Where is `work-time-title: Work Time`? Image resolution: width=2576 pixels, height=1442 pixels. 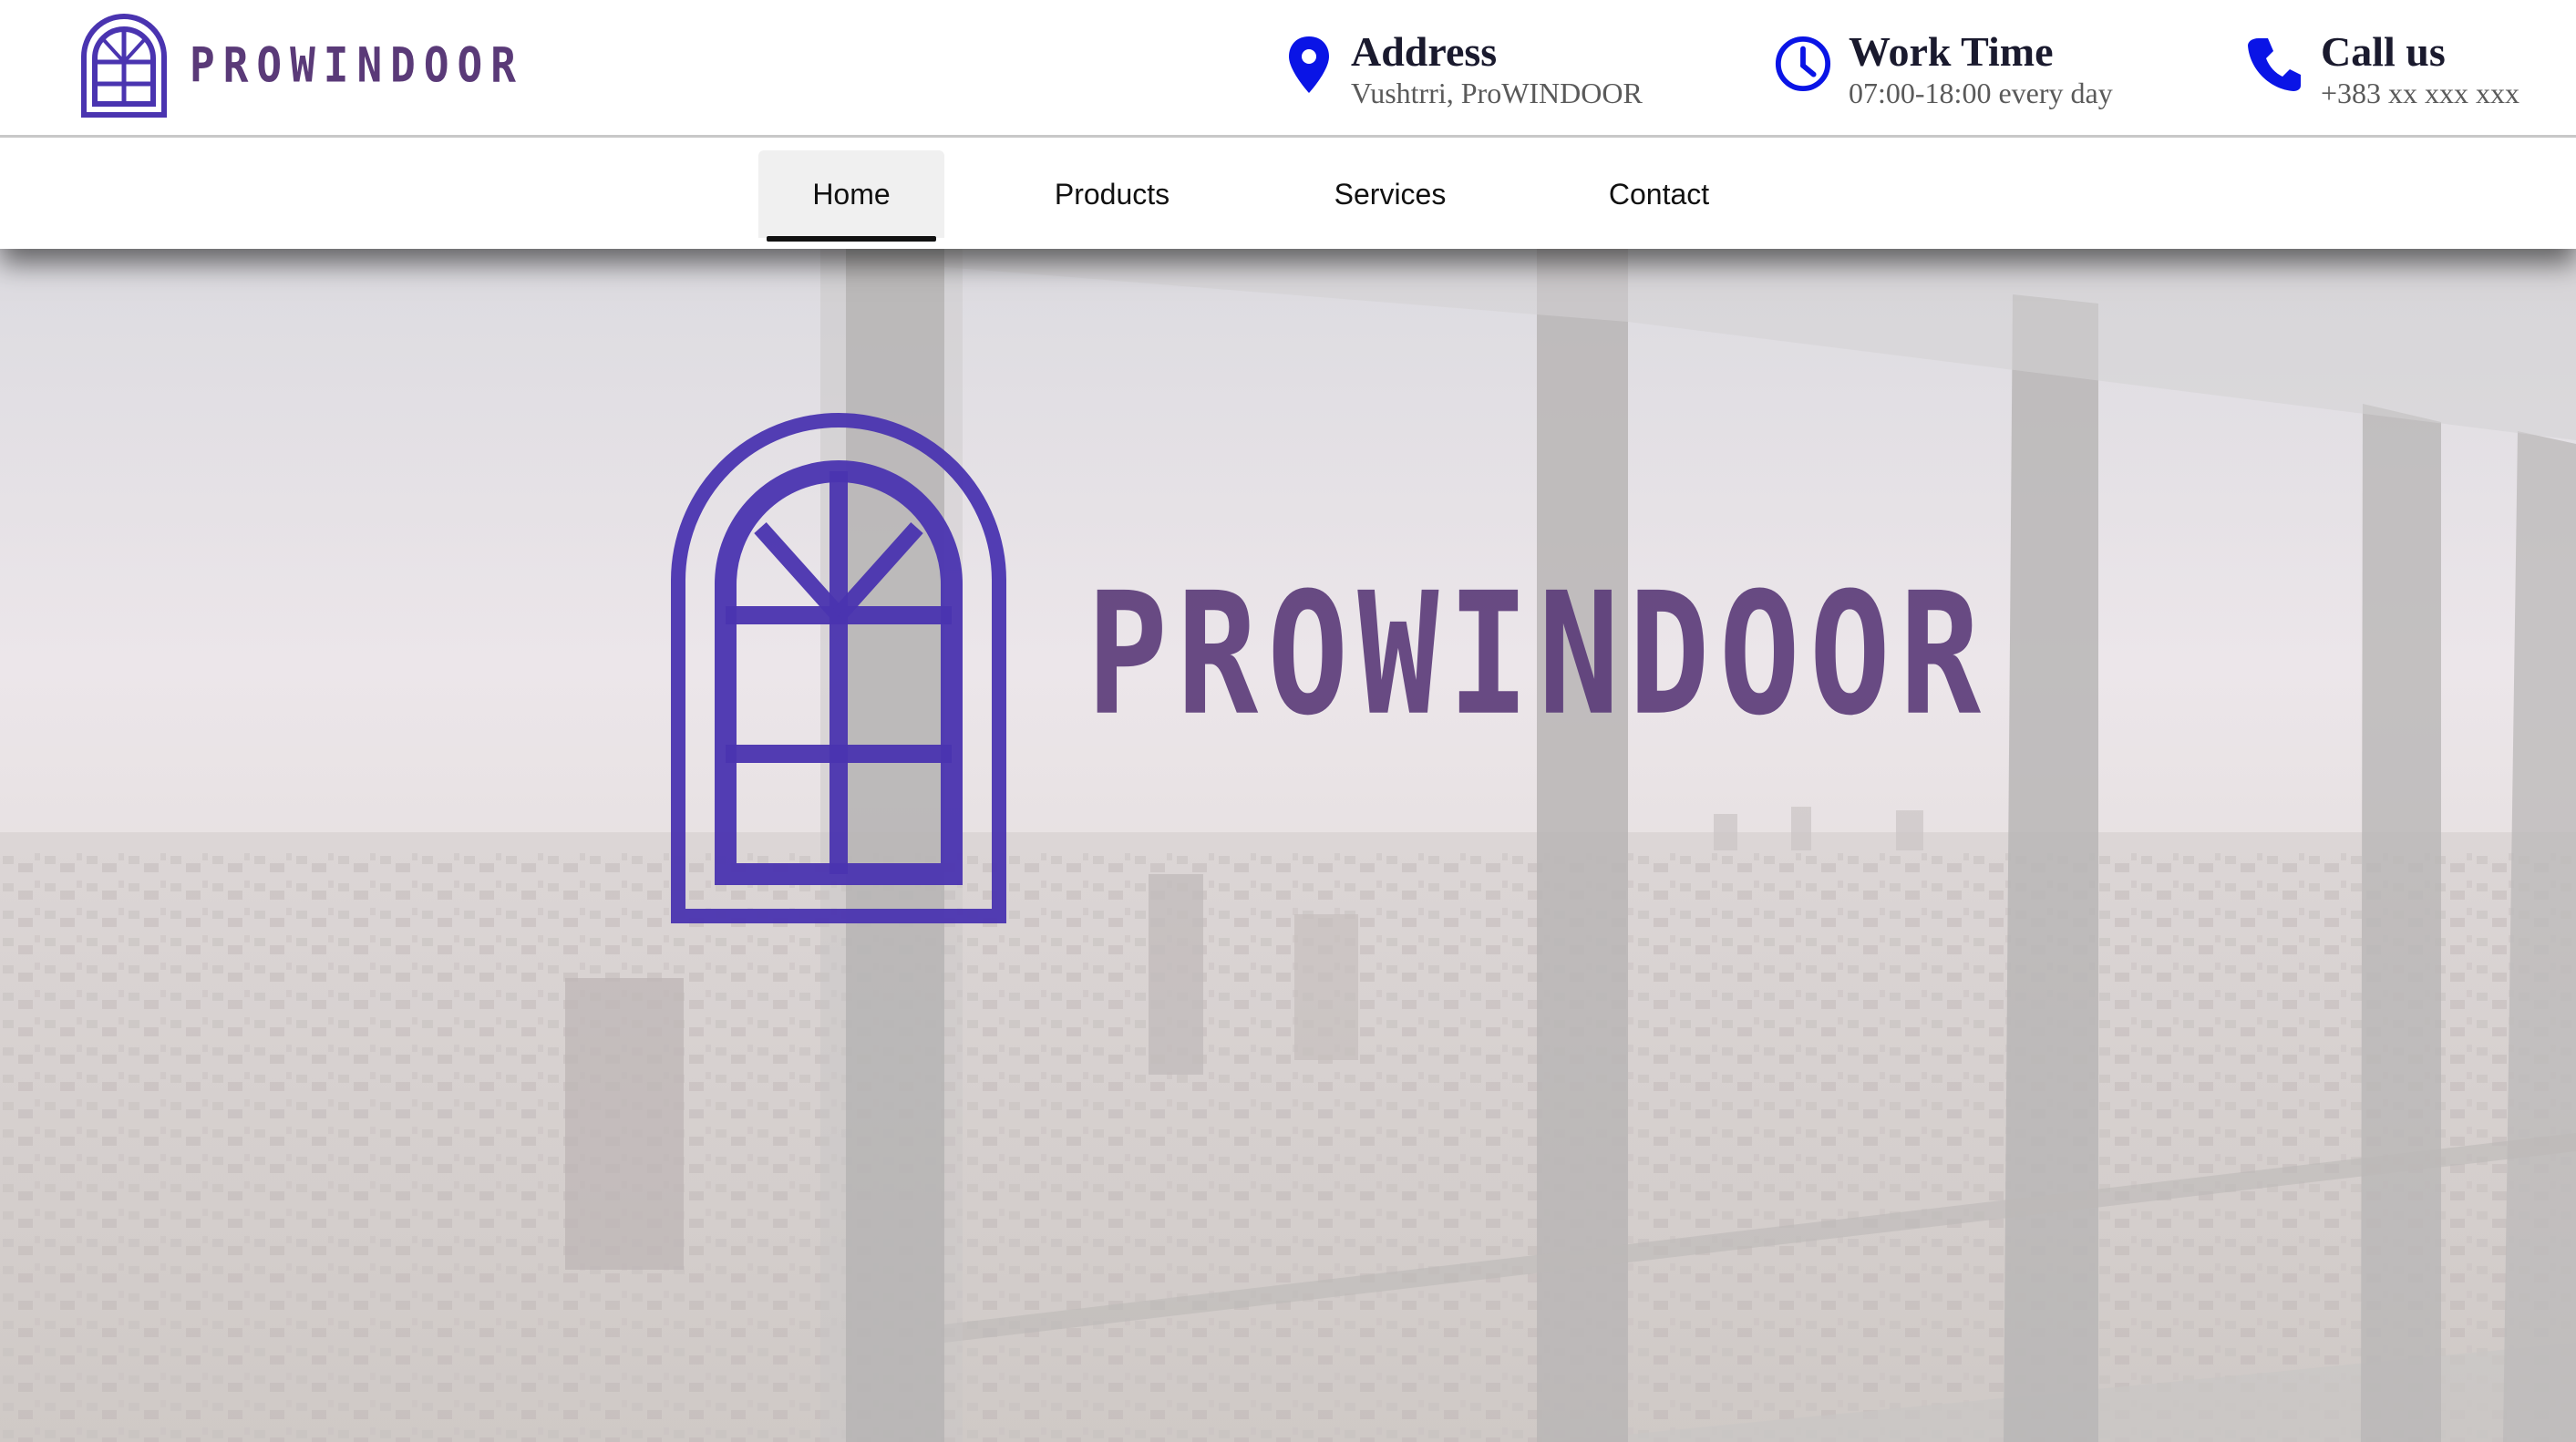 work-time-title: Work Time is located at coordinates (1951, 51).